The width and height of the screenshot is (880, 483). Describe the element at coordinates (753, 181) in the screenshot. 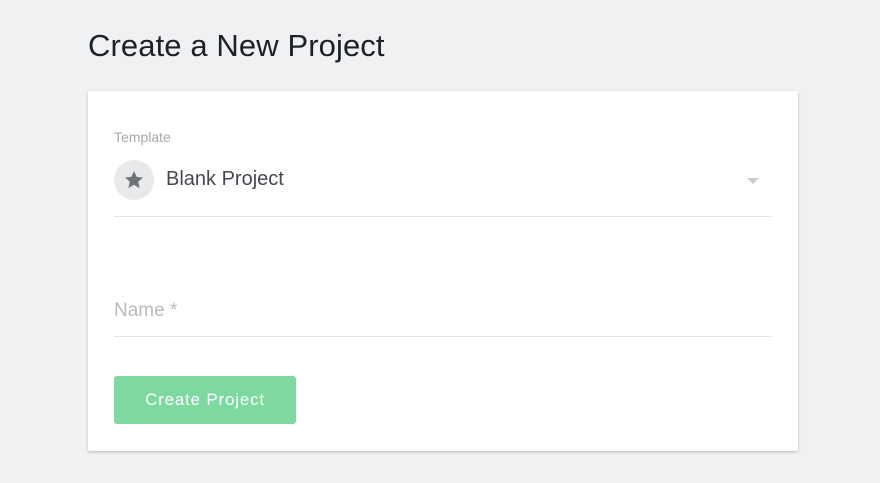

I see `chevron-down-icon` at that location.